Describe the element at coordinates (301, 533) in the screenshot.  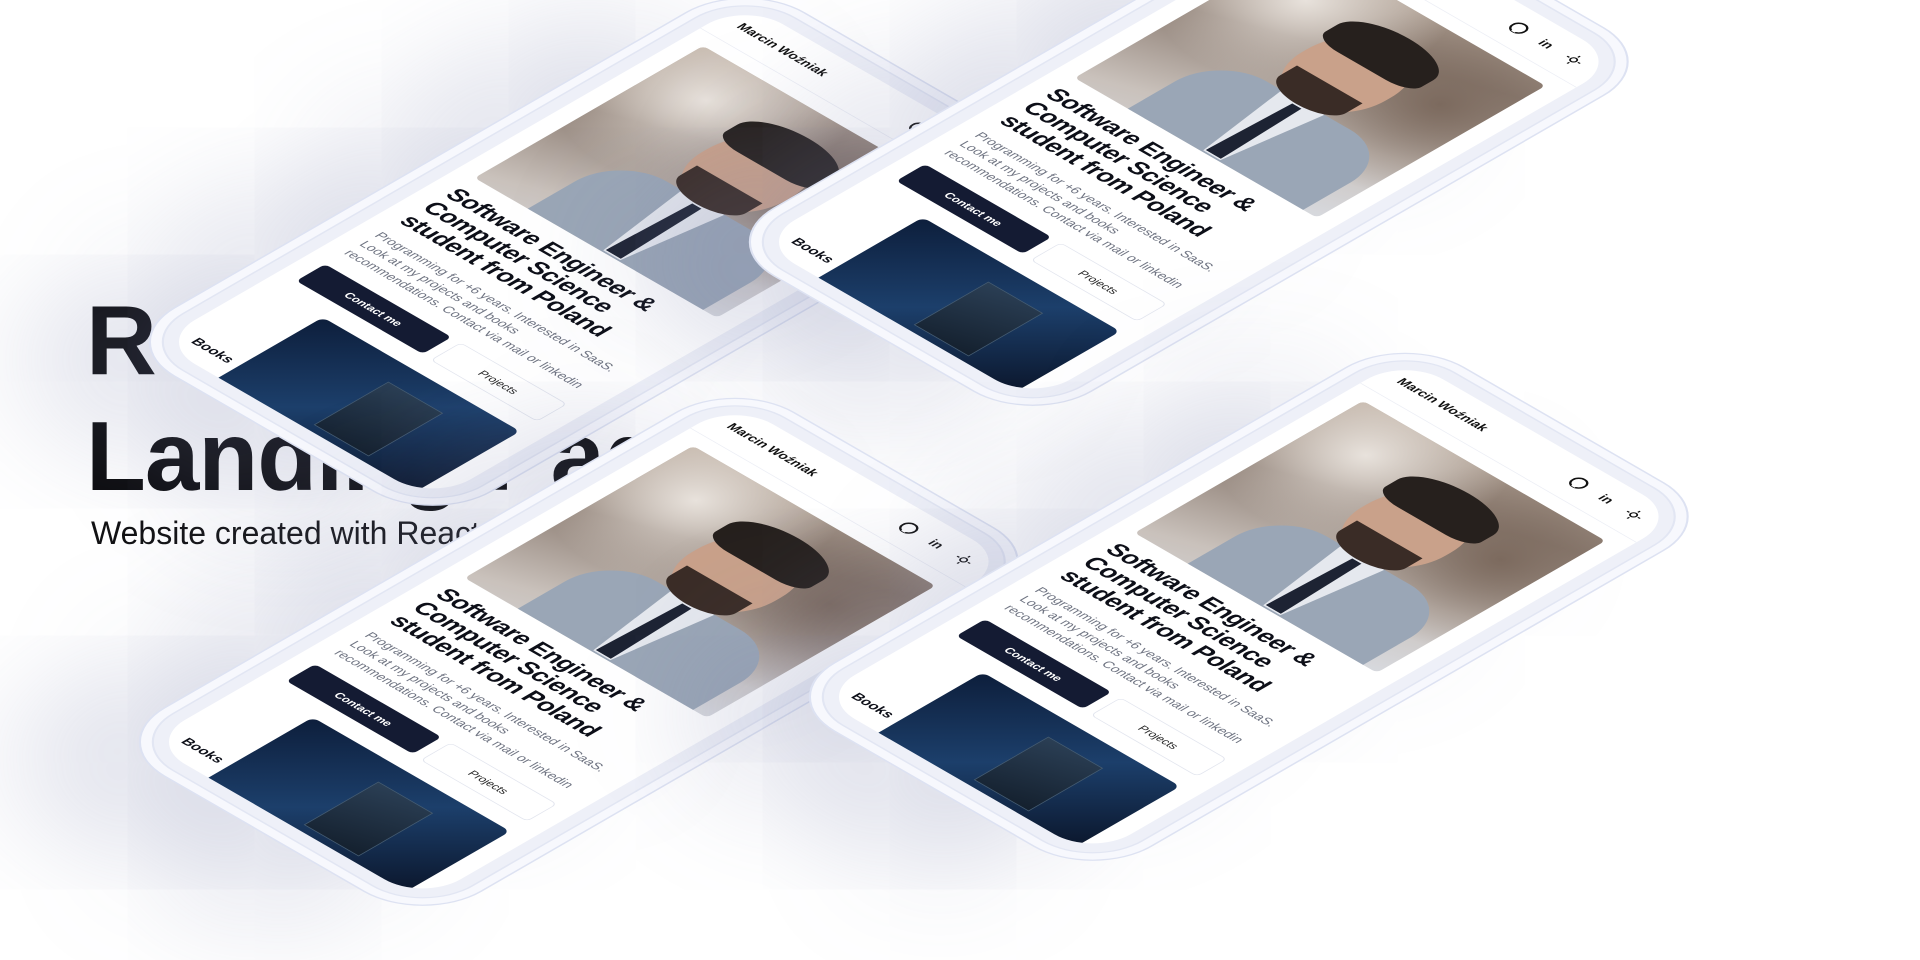
I see `hero-subtitle: Website created with React.js` at that location.